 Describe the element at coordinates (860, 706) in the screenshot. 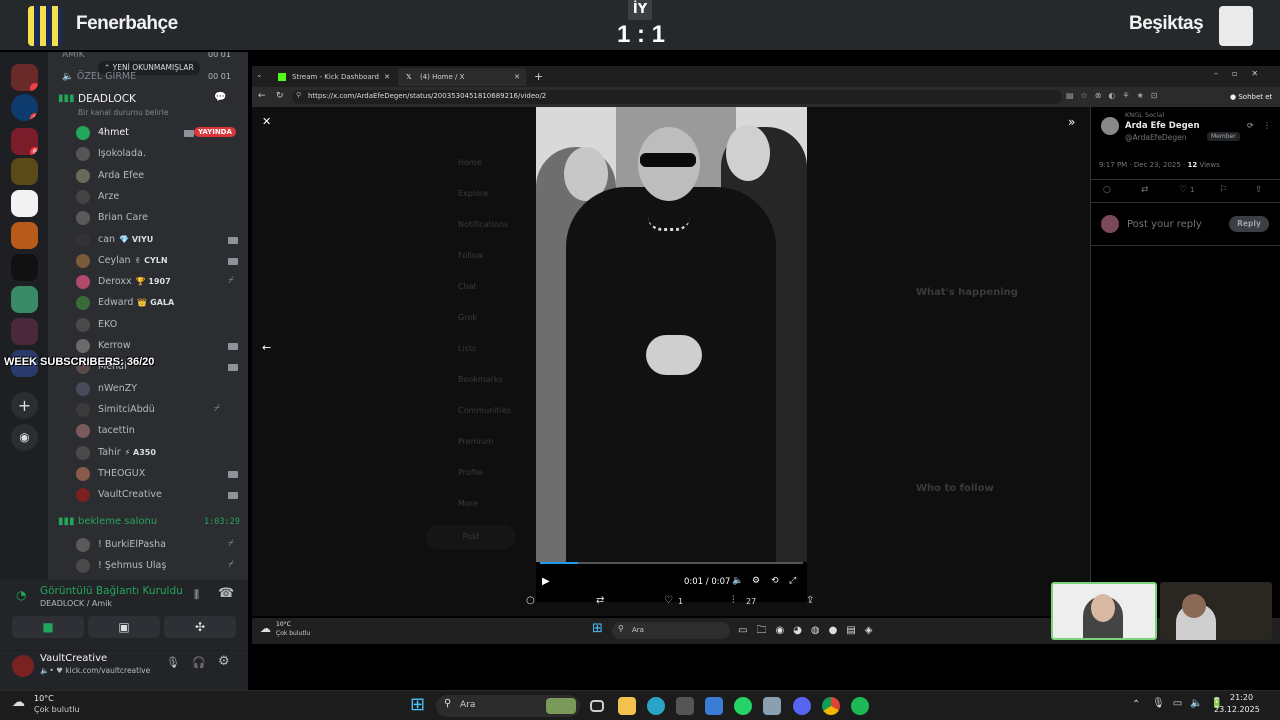

I see `spotify-icon` at that location.